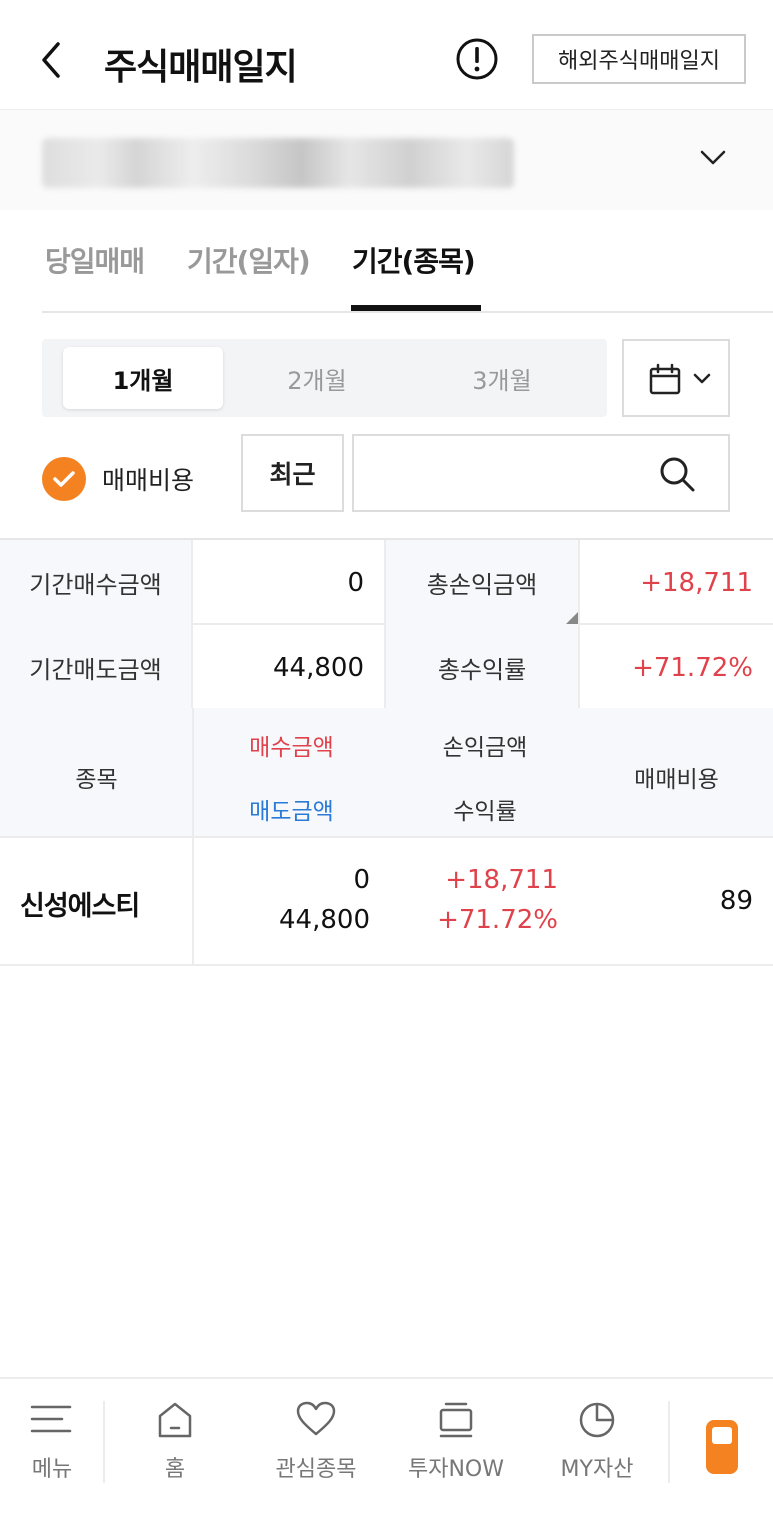  What do you see at coordinates (289, 667) in the screenshot?
I see `sell-amount-value: 44,800` at bounding box center [289, 667].